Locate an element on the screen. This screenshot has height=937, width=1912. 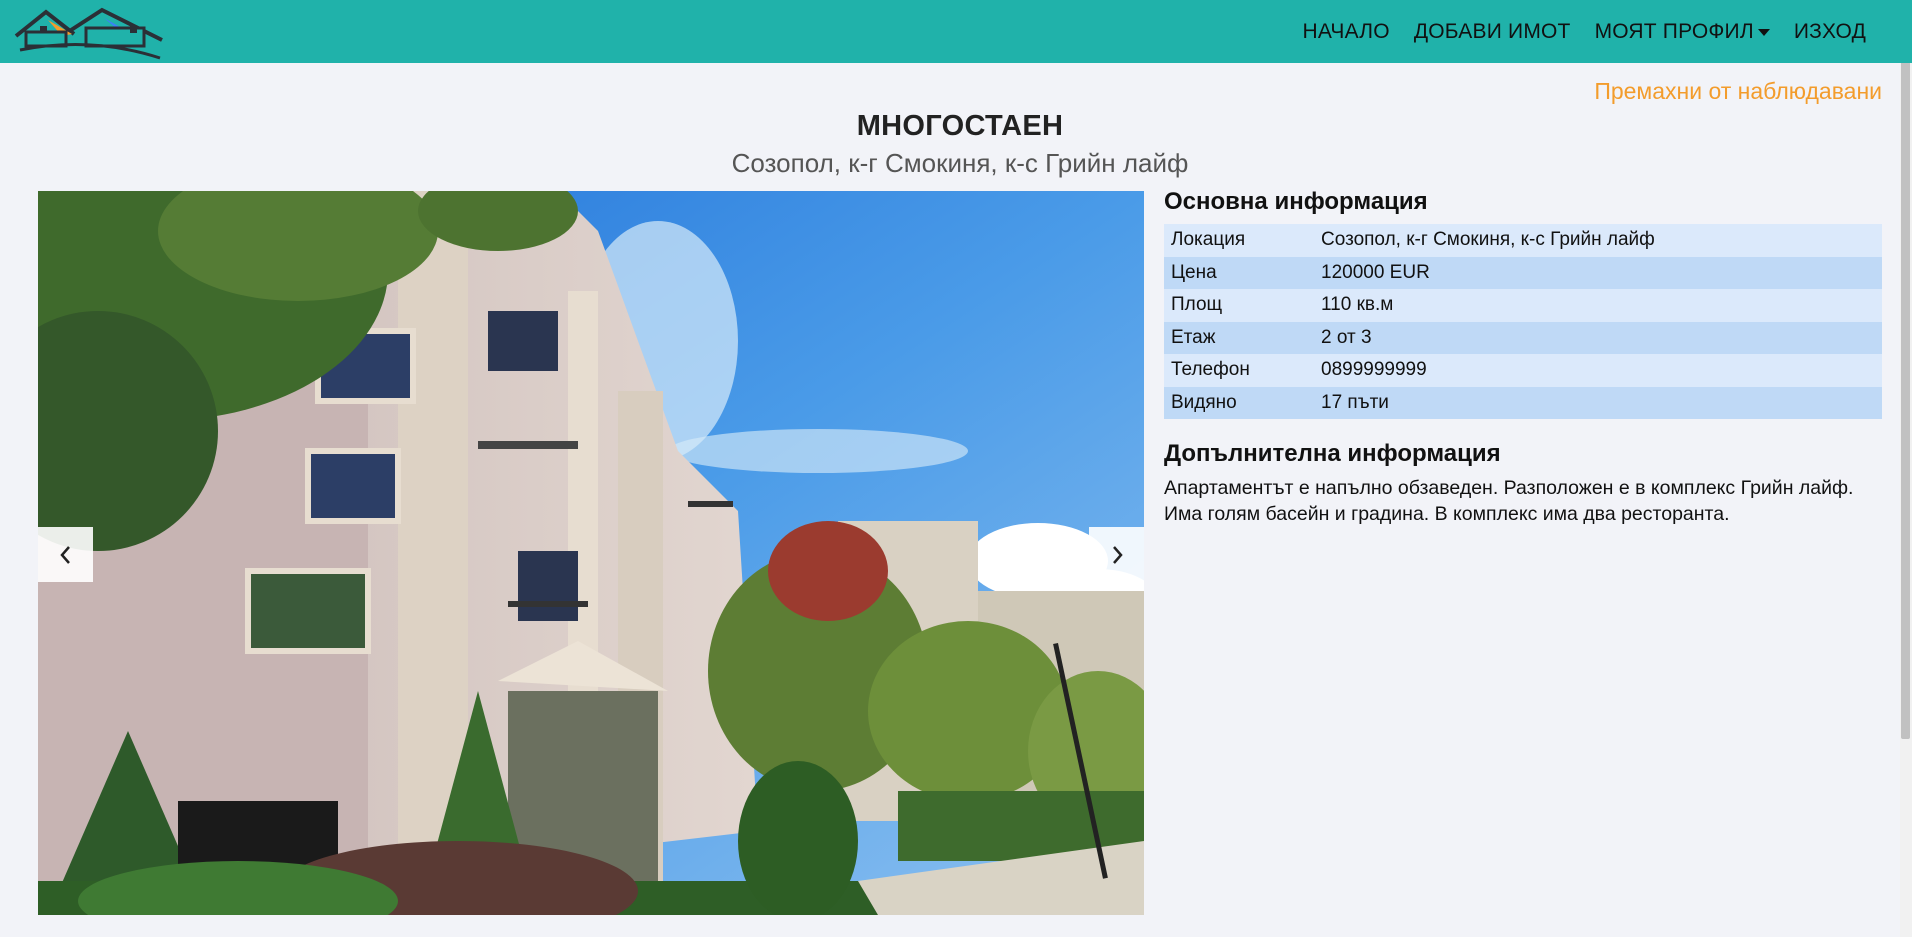
nav-add-property-label: ДОБАВИ ИМОТ is located at coordinates (1492, 31).